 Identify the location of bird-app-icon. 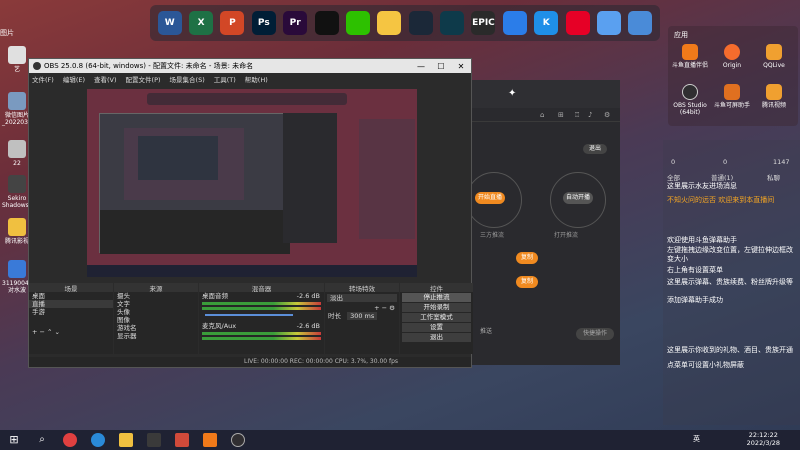
(640, 23).